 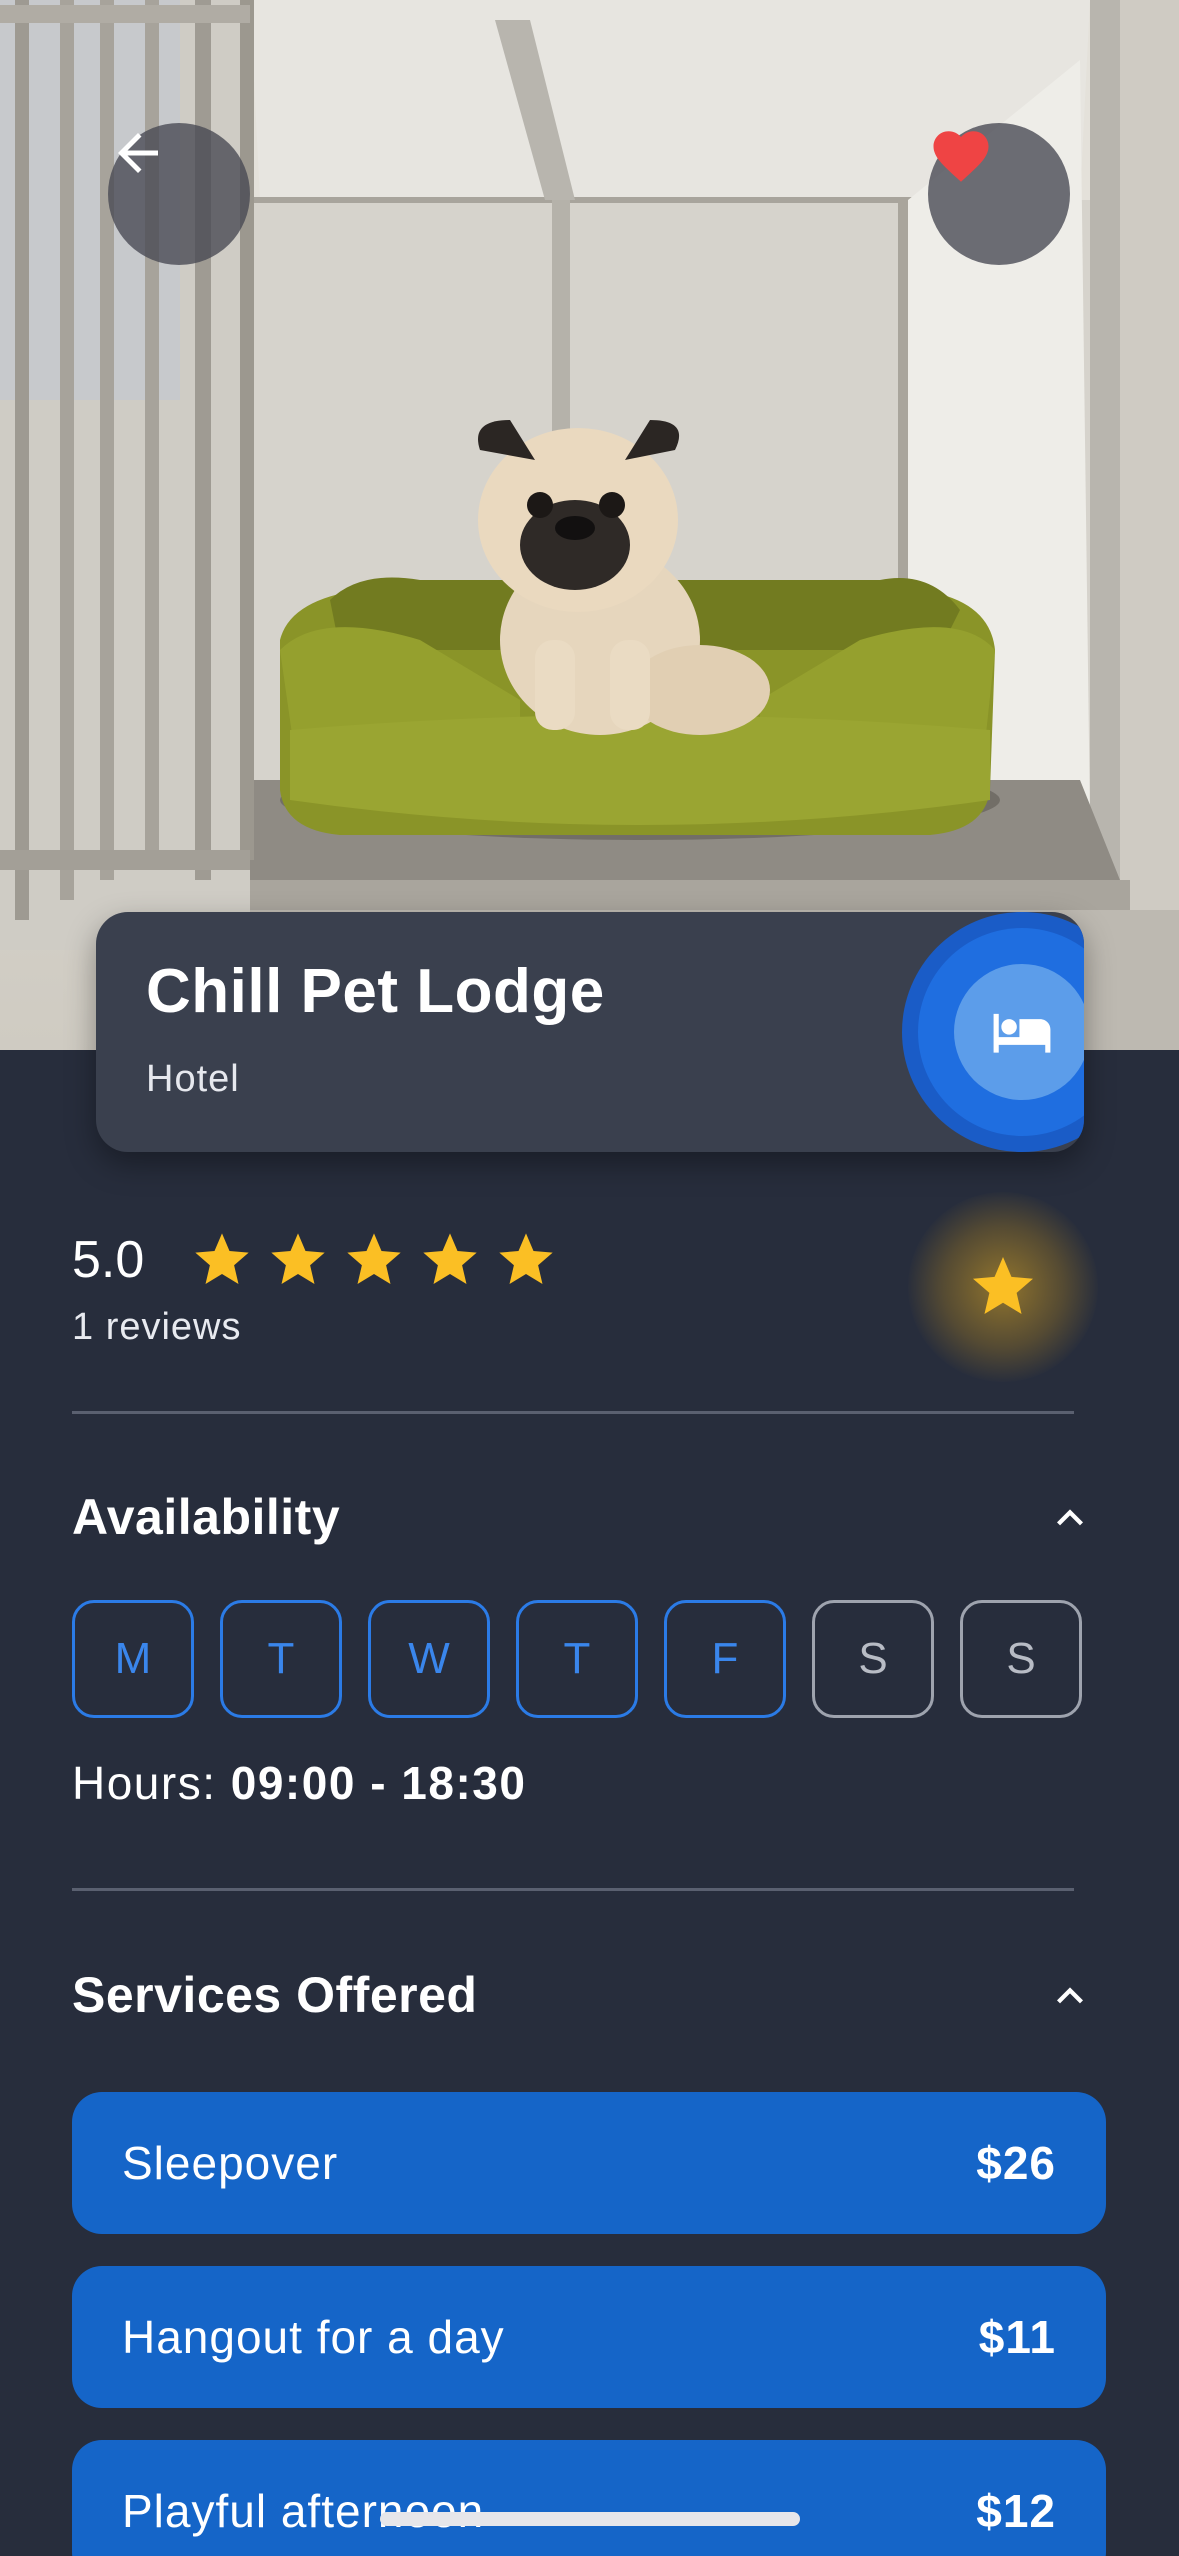 I want to click on bed-icon, so click(x=1022, y=1033).